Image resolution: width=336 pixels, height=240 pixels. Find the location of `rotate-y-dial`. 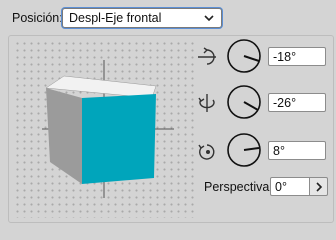

rotate-y-dial is located at coordinates (244, 102).